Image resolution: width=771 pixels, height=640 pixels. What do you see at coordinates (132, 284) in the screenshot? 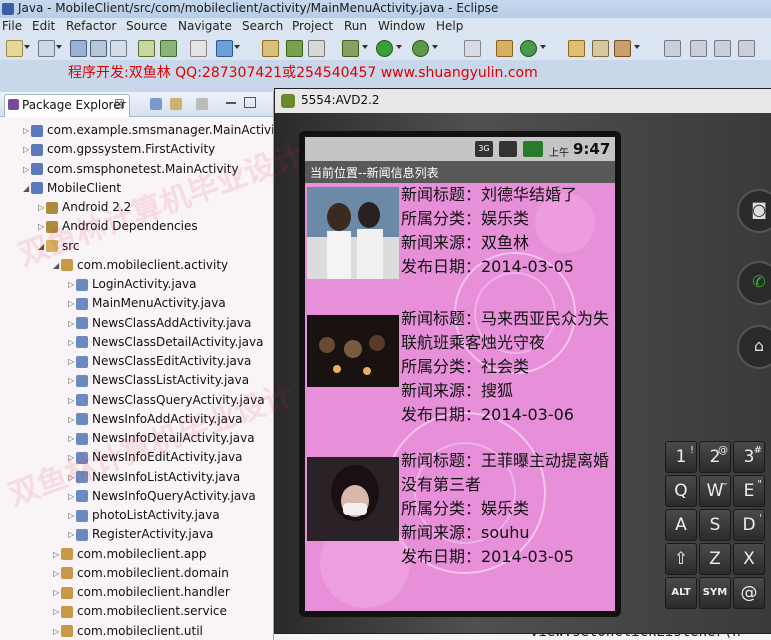
I see `tree-item: ▷ LoginActivity.java` at bounding box center [132, 284].